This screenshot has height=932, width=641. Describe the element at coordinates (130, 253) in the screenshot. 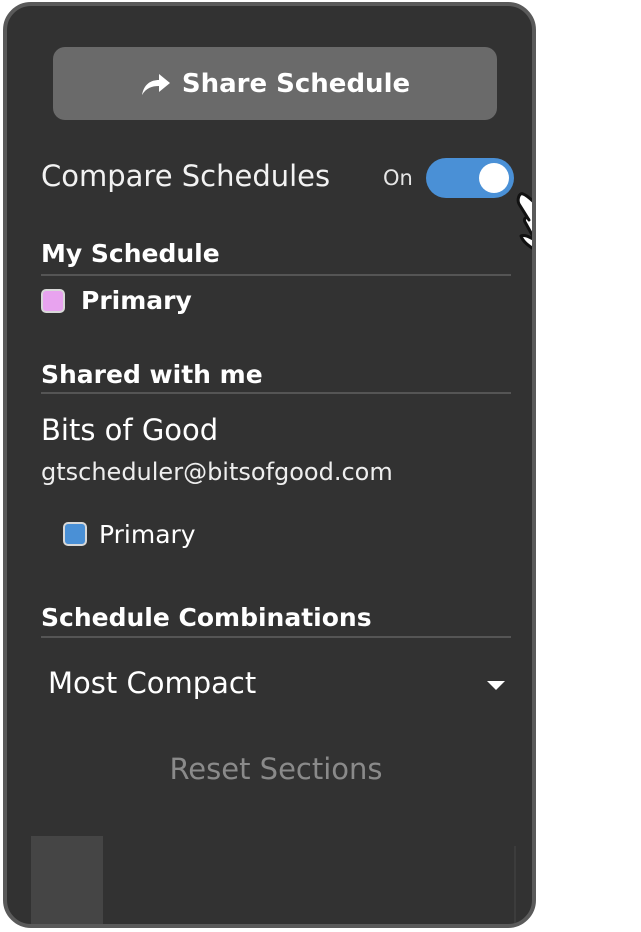

I see `my-schedule-heading: My Schedule` at that location.